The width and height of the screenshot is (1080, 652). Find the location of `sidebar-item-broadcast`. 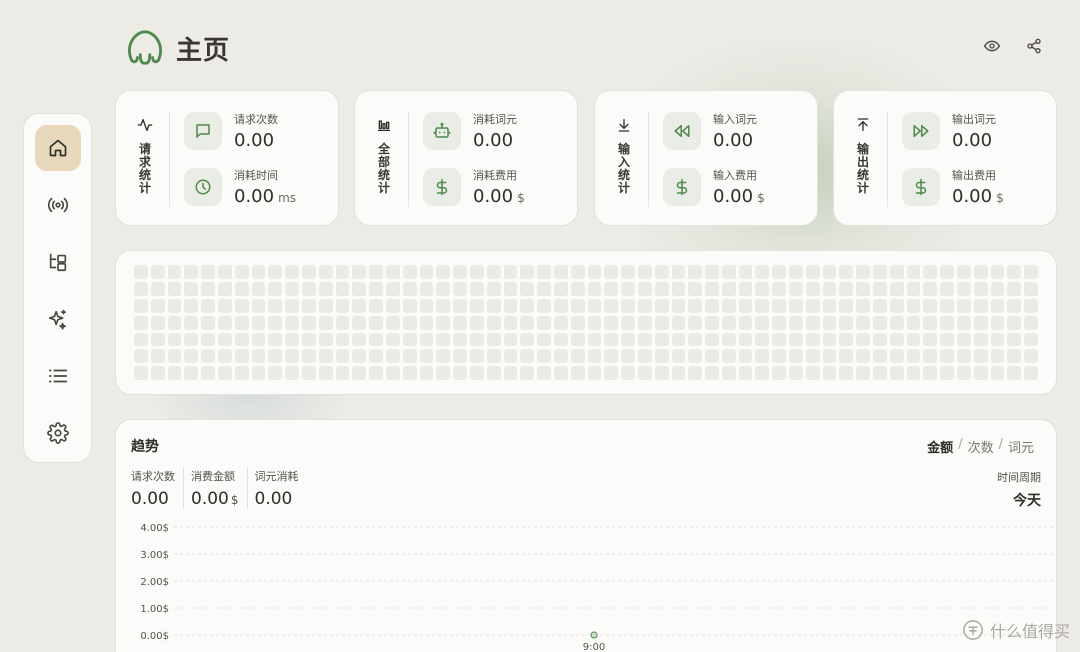

sidebar-item-broadcast is located at coordinates (58, 205).